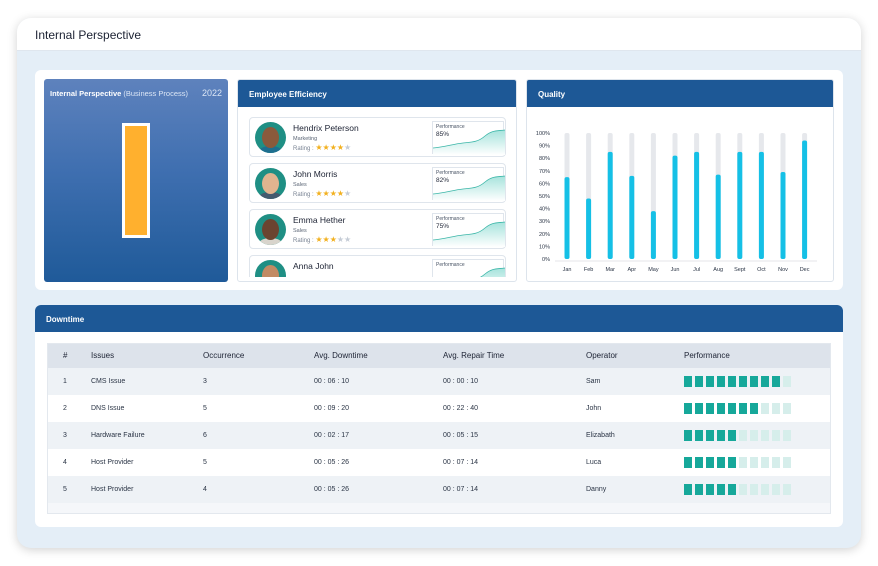 The width and height of the screenshot is (878, 566). Describe the element at coordinates (740, 270) in the screenshot. I see `x-tick-label: Sept` at that location.